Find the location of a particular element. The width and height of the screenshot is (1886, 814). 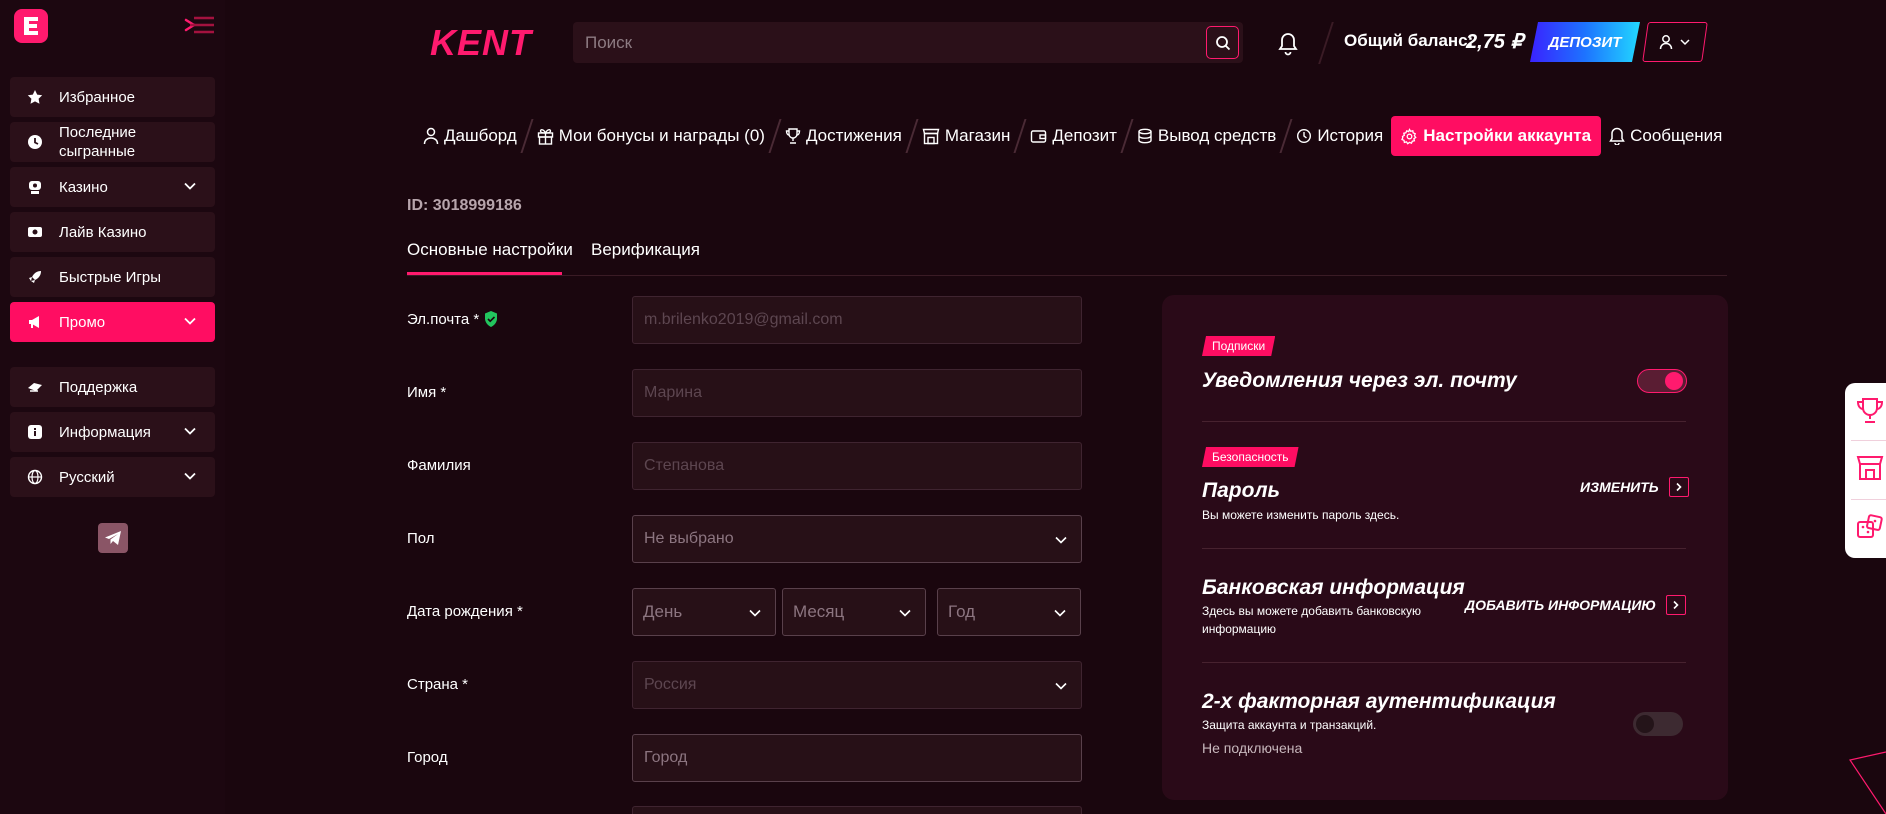

live-casino-icon is located at coordinates (35, 232).